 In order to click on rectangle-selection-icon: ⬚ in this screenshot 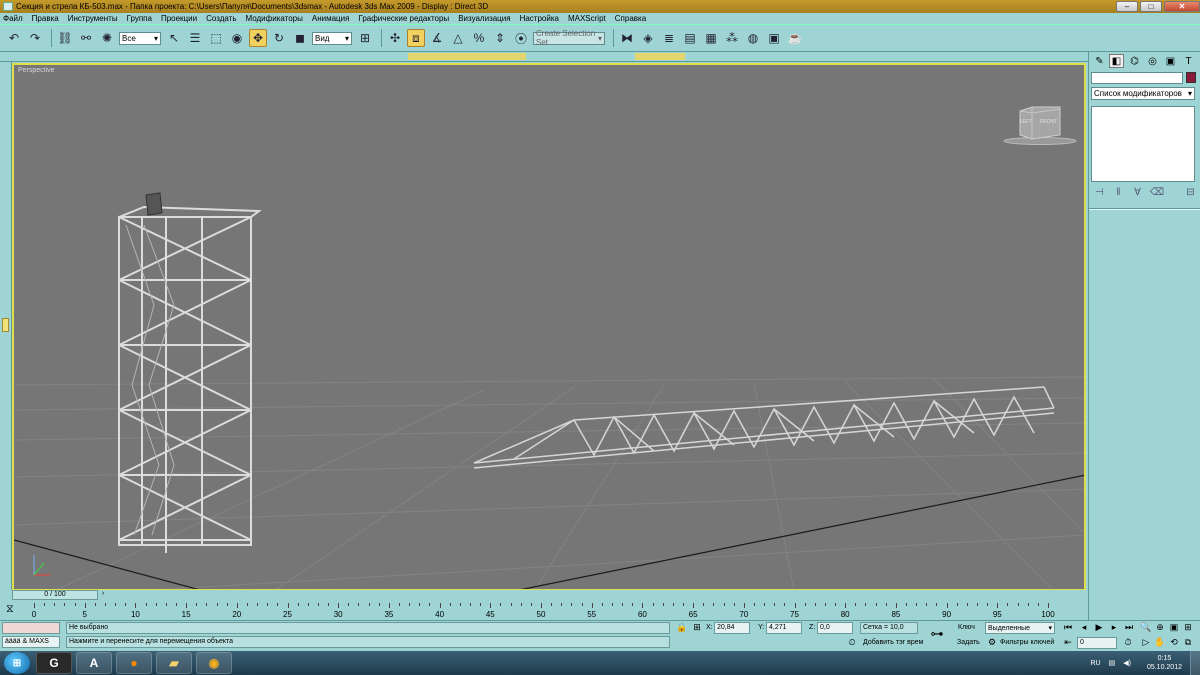, I will do `click(216, 38)`.